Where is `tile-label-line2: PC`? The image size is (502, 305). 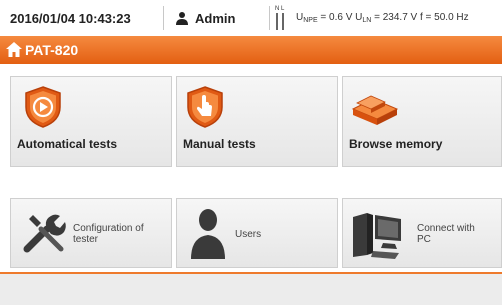 tile-label-line2: PC is located at coordinates (424, 239).